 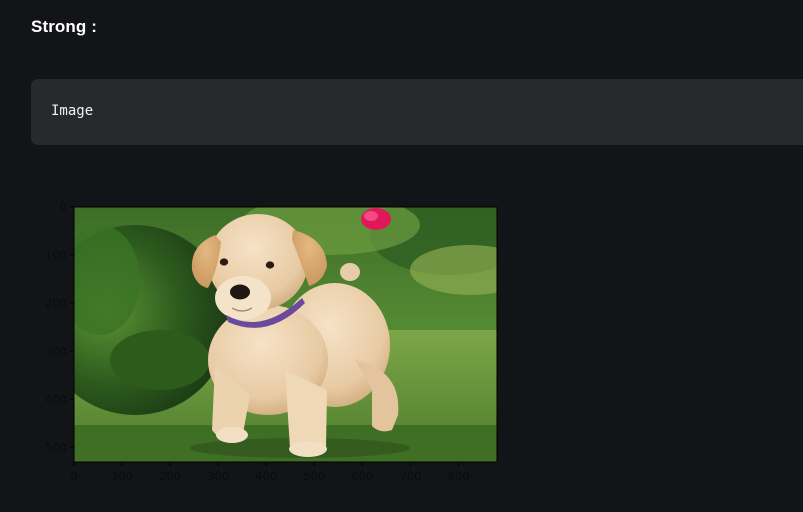 I want to click on y-tick-label: 500, so click(x=56, y=448).